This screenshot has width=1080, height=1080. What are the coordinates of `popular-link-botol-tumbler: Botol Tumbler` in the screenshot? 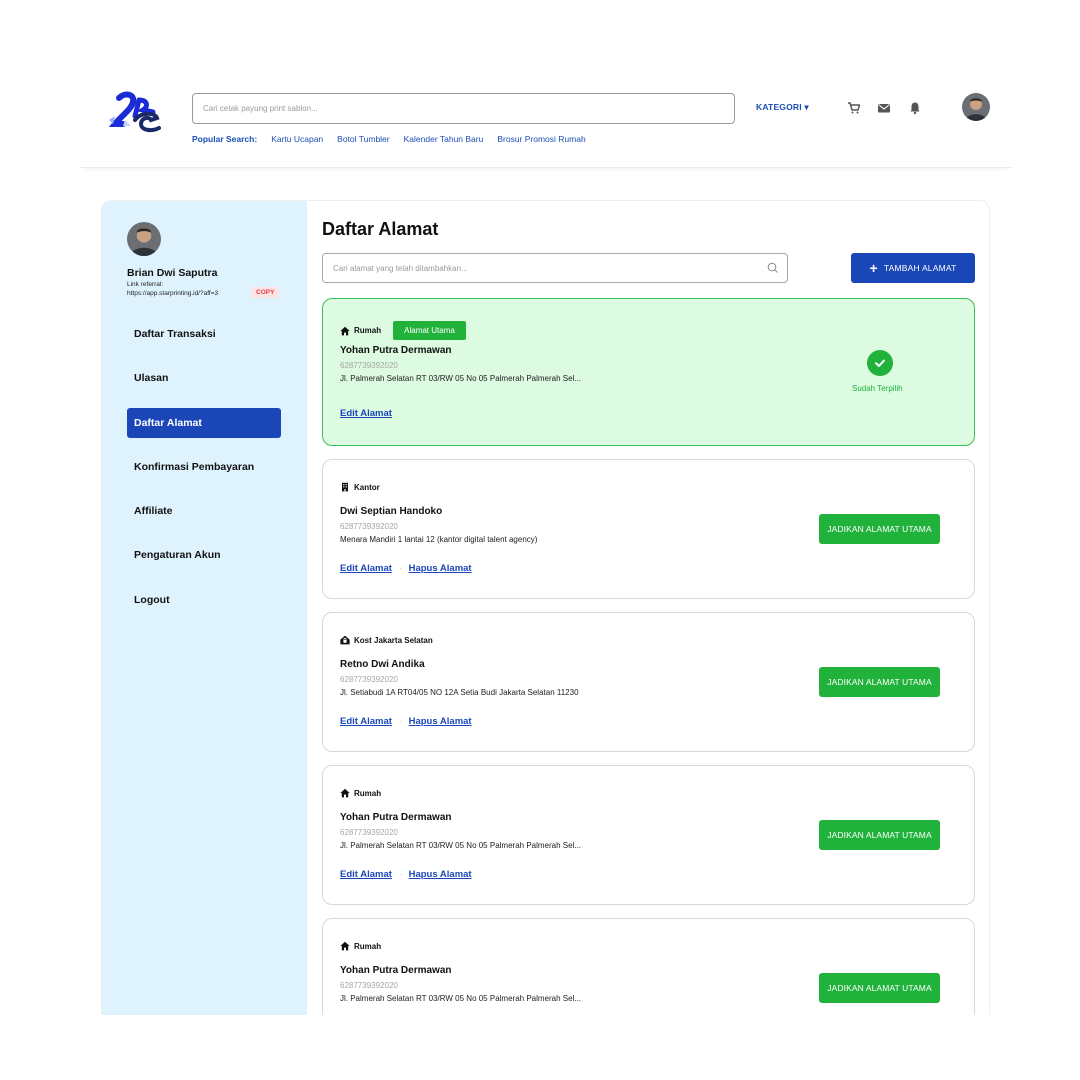 It's located at (363, 139).